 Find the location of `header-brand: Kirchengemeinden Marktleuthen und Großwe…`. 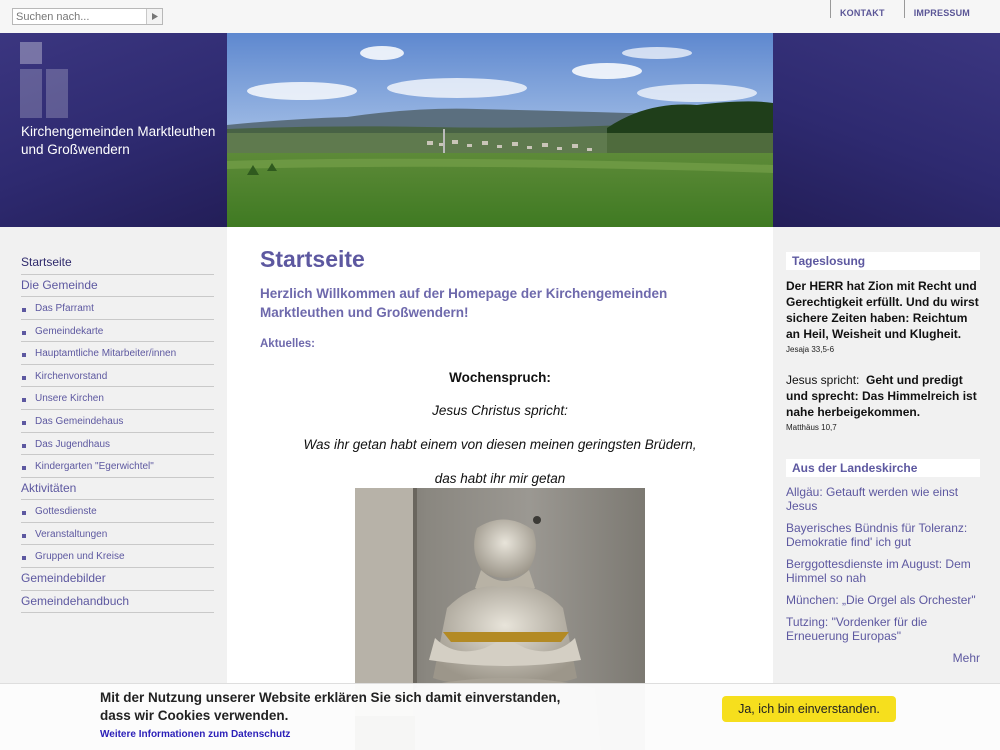

header-brand: Kirchengemeinden Marktleuthen und Großwe… is located at coordinates (113, 130).